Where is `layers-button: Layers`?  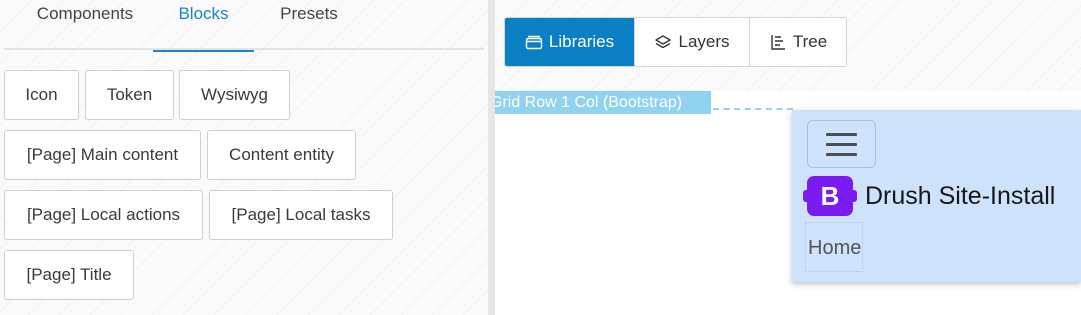 layers-button: Layers is located at coordinates (692, 42).